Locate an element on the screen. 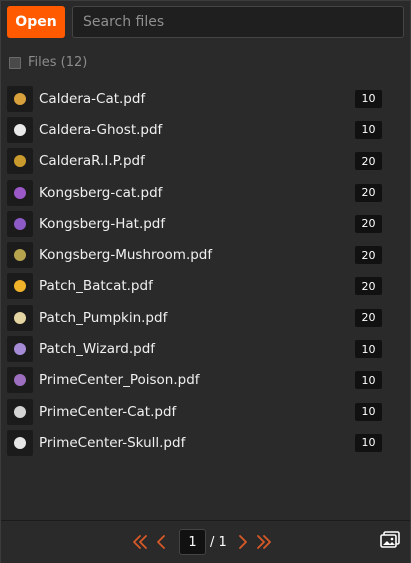 This screenshot has width=411, height=563. gallery-view-icon is located at coordinates (390, 540).